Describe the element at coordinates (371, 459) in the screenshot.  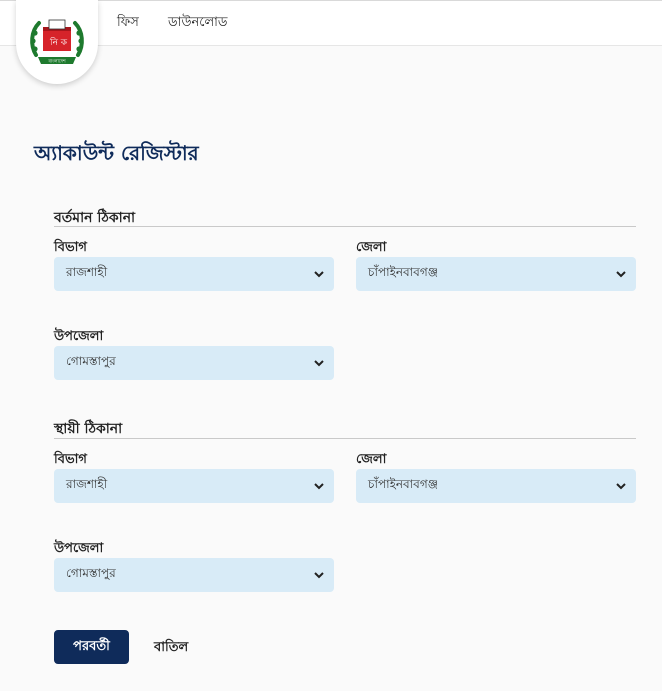
I see `permanent-district-label: জেলা` at that location.